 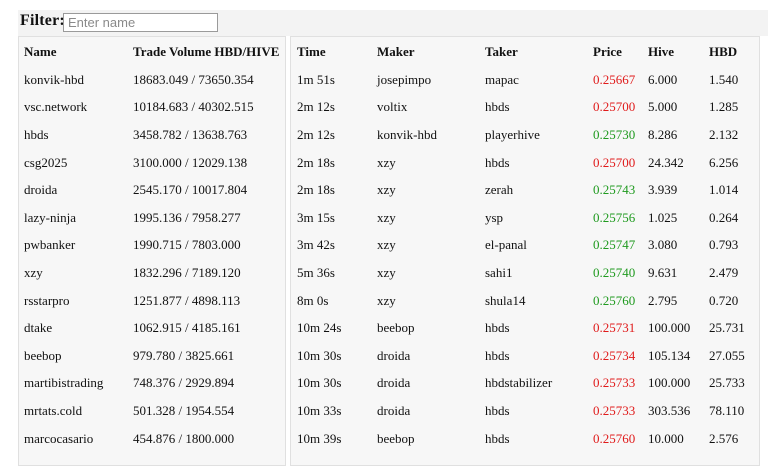 I want to click on trade-time: 10m 30s, so click(x=319, y=355).